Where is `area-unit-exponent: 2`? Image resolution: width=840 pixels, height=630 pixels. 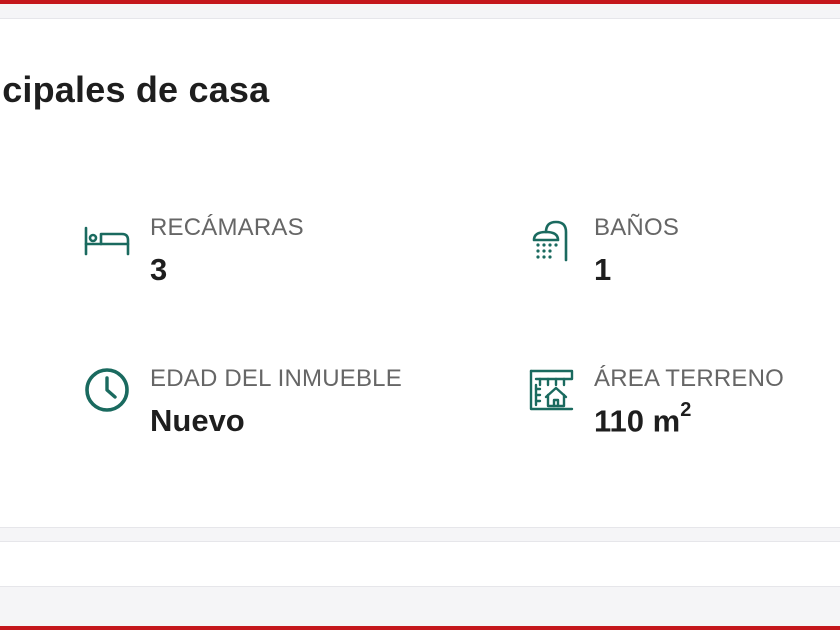 area-unit-exponent: 2 is located at coordinates (686, 410).